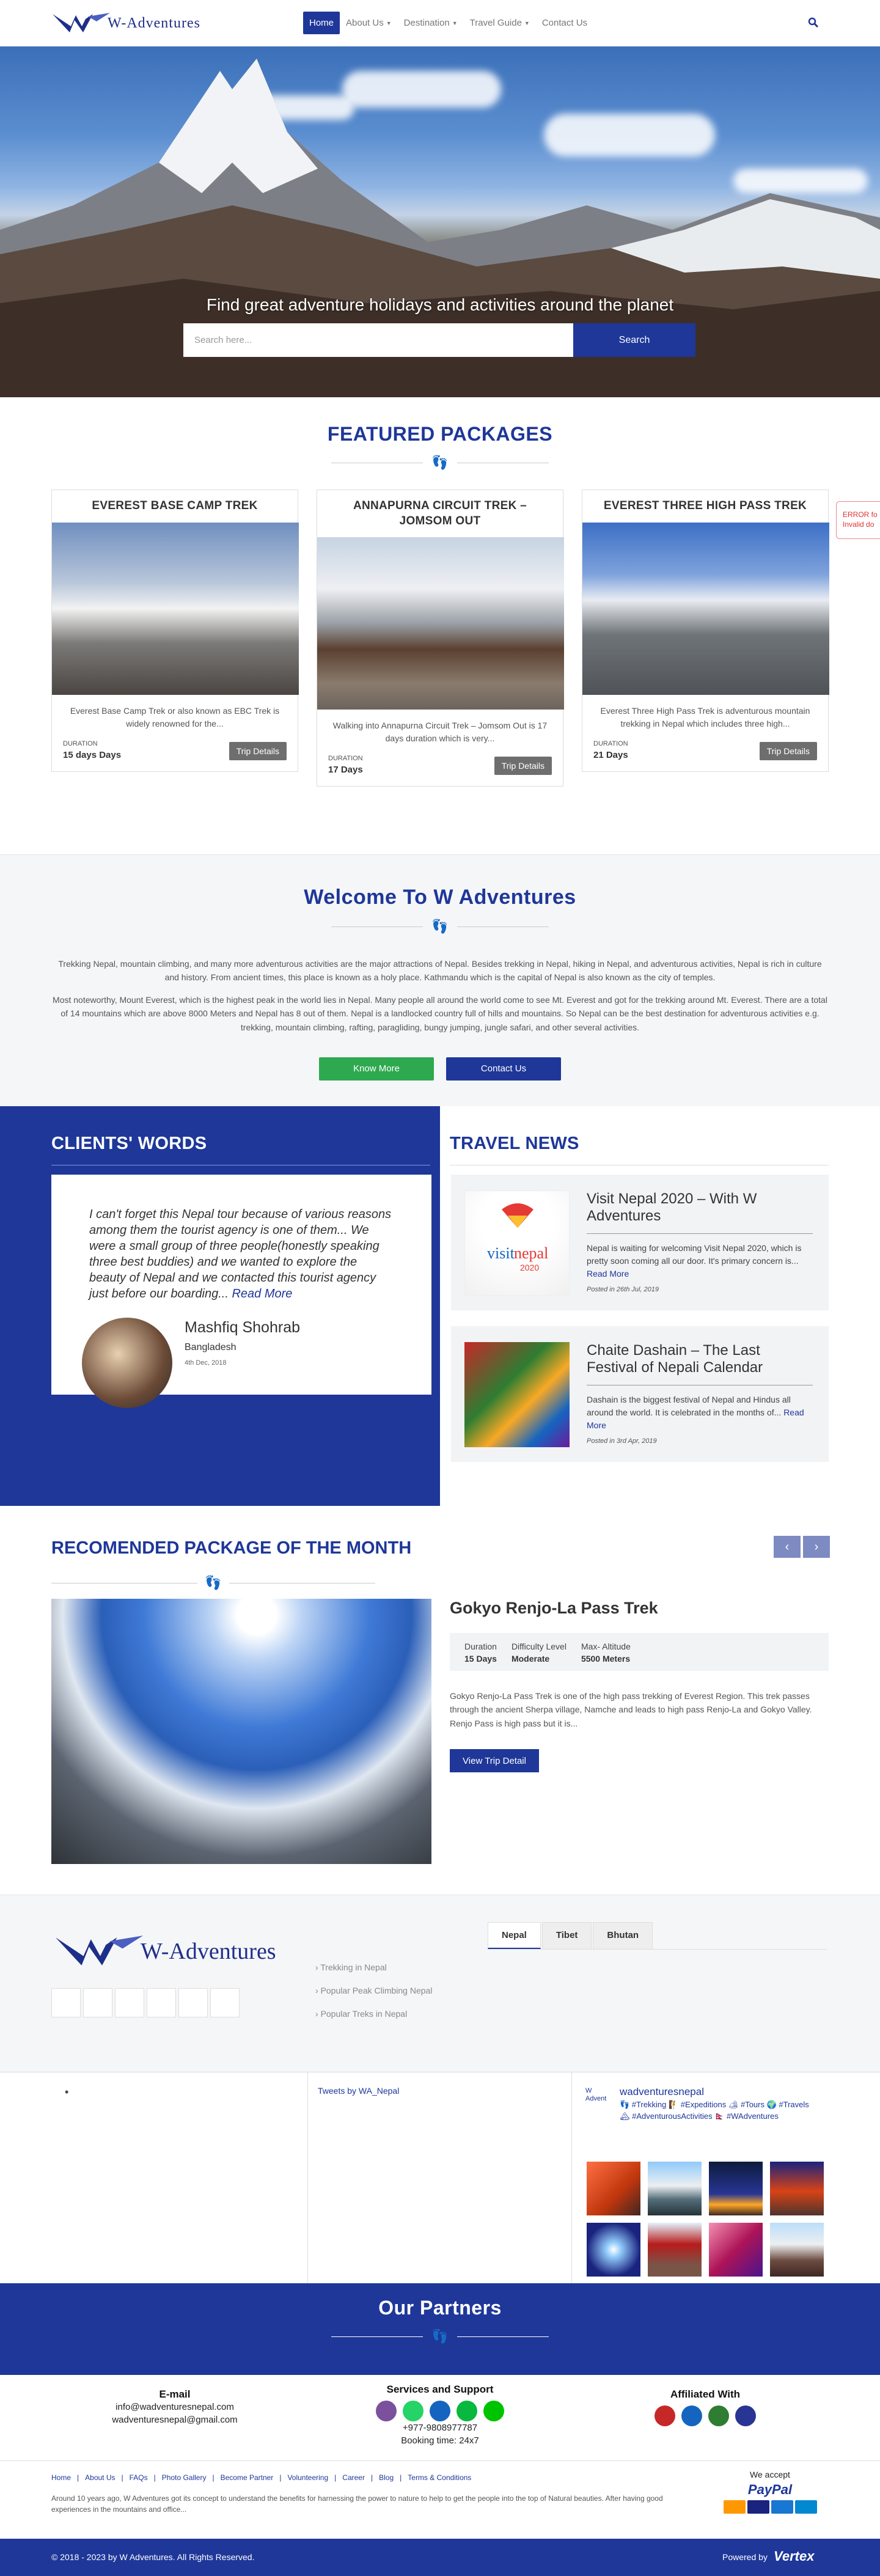 The height and width of the screenshot is (2576, 880). I want to click on nav-about-us: About Us ▼, so click(369, 23).